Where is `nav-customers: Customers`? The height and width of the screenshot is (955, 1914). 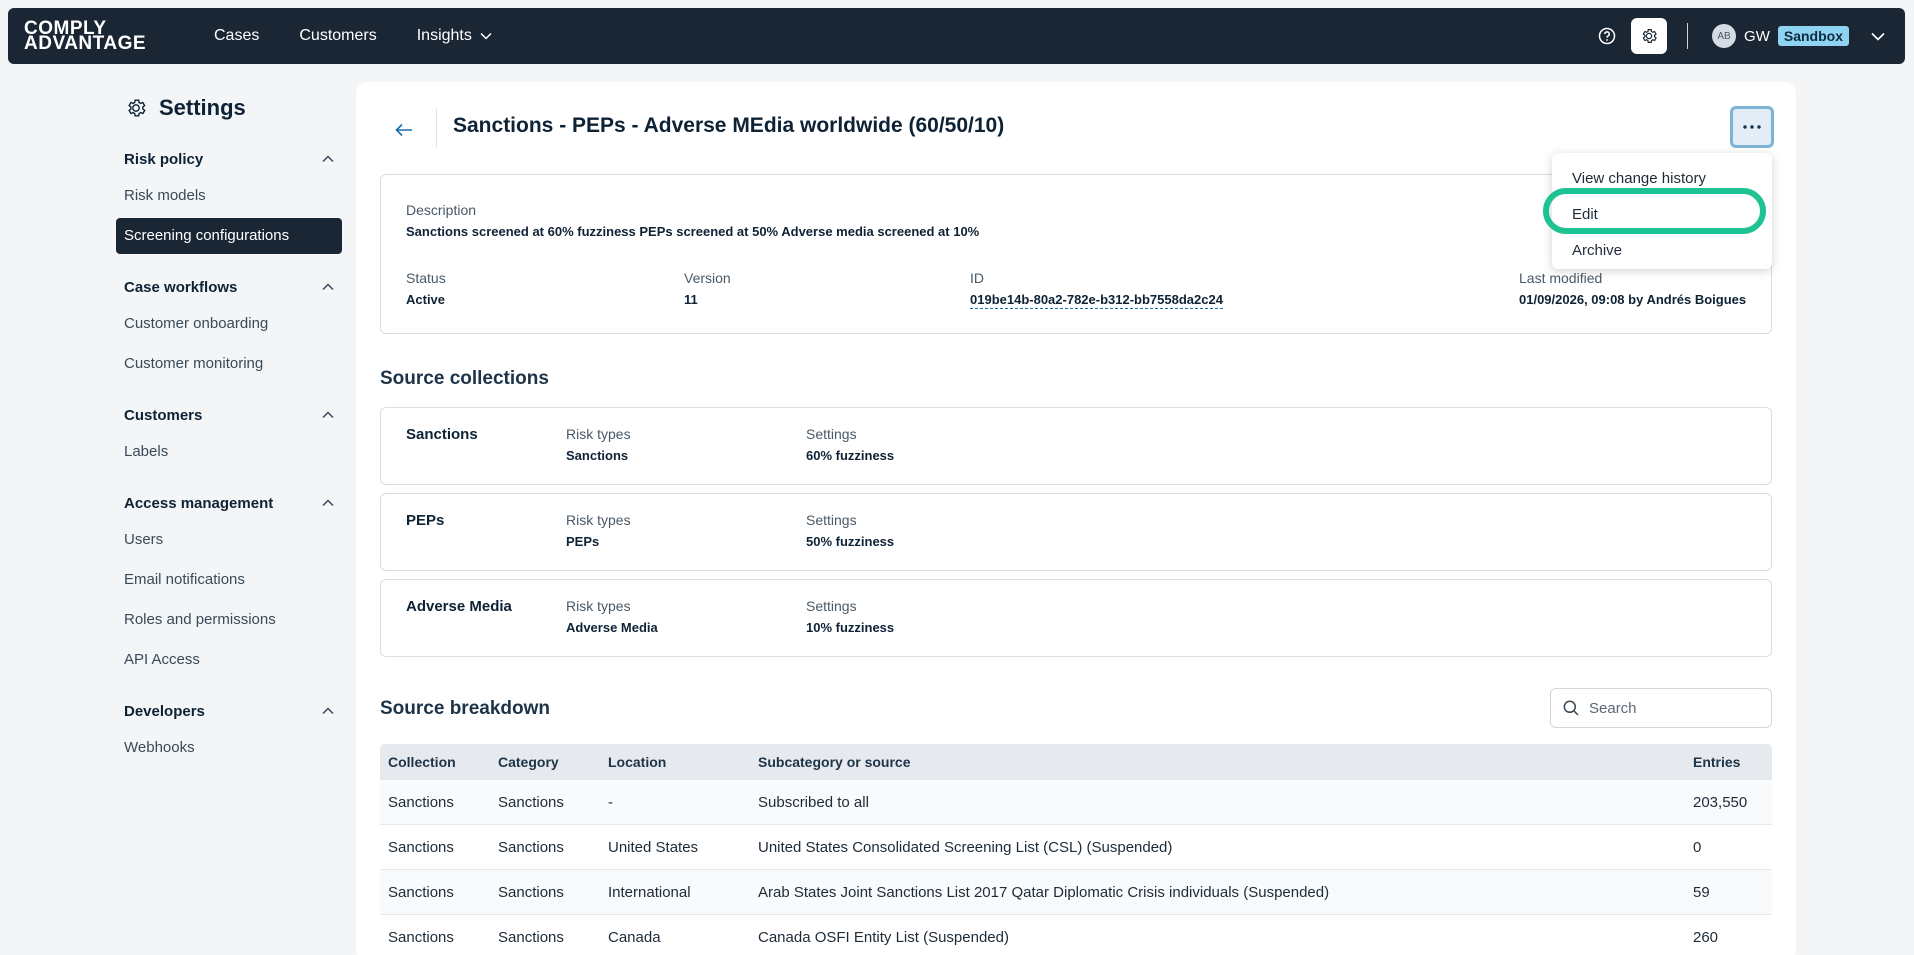
nav-customers: Customers is located at coordinates (337, 36).